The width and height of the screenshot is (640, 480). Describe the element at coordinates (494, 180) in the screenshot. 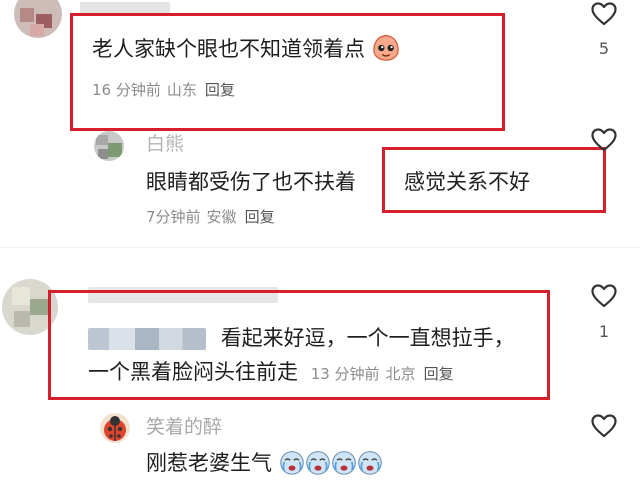

I see `highlight-box` at that location.